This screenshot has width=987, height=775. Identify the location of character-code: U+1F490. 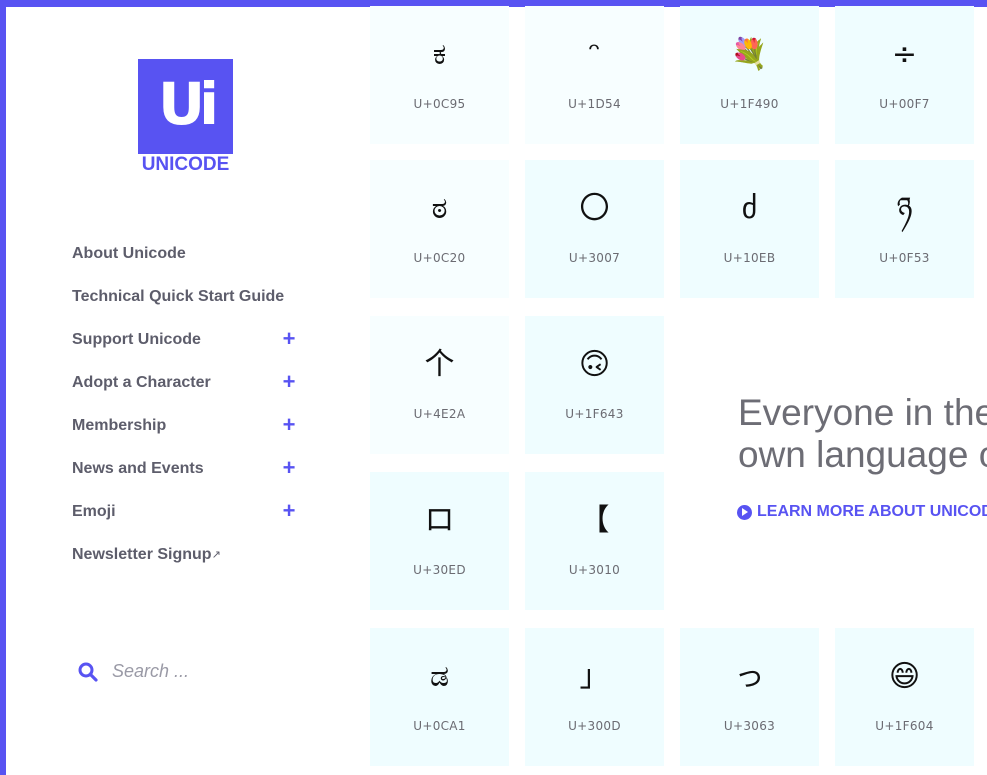
(749, 104).